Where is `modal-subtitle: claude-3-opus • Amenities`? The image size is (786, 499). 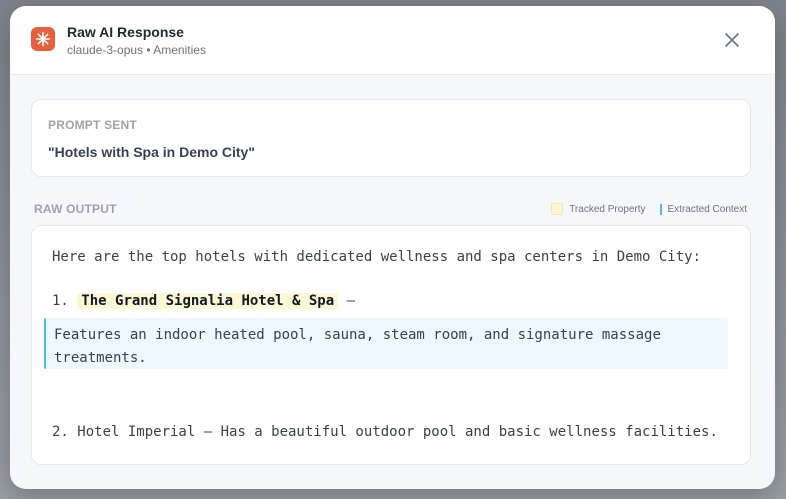 modal-subtitle: claude-3-opus • Amenities is located at coordinates (136, 50).